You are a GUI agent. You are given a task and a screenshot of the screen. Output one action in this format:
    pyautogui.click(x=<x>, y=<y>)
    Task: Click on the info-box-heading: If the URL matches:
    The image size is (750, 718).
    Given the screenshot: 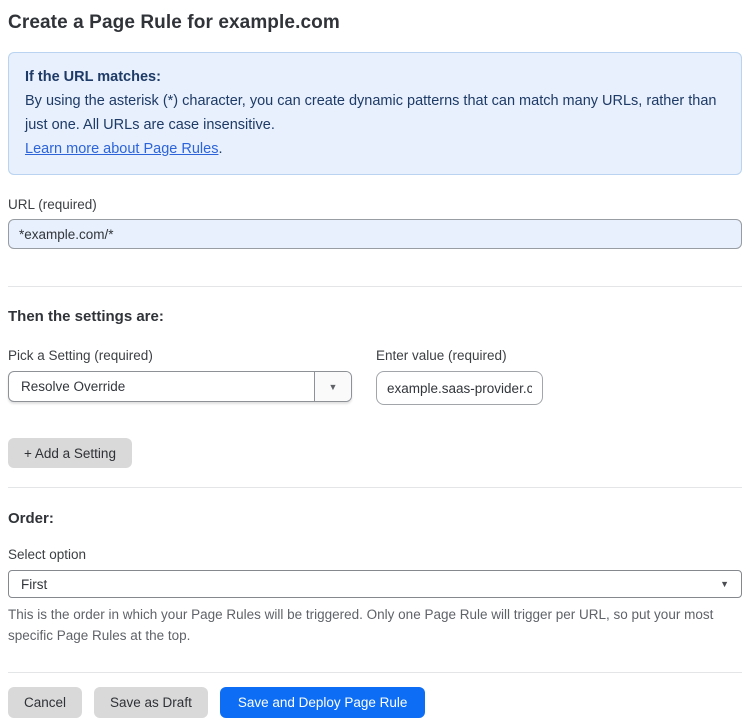 What is the action you would take?
    pyautogui.click(x=93, y=77)
    